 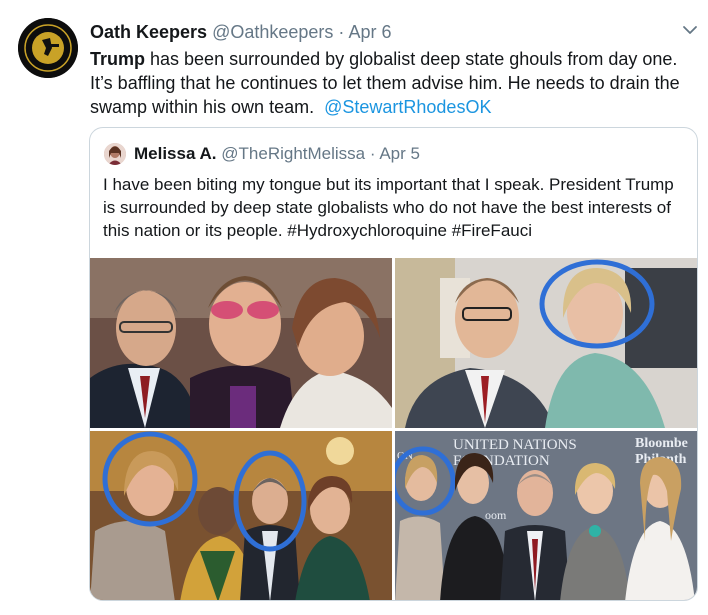 I want to click on mid-text: oom, so click(x=496, y=515).